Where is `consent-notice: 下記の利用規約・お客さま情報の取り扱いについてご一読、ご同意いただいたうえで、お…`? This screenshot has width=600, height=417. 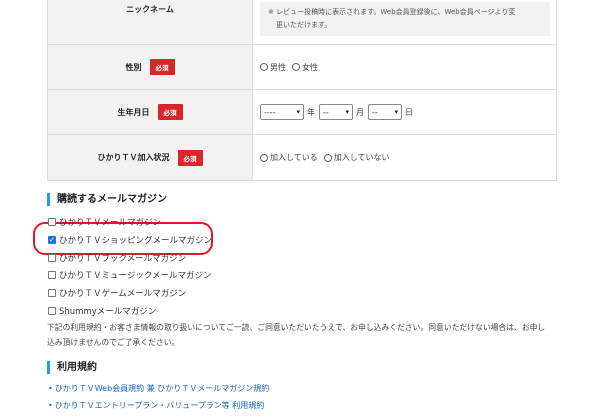
consent-notice: 下記の利用規約・お客さま情報の取り扱いについてご一読、ご同意いただいたうえで、お… is located at coordinates (303, 335).